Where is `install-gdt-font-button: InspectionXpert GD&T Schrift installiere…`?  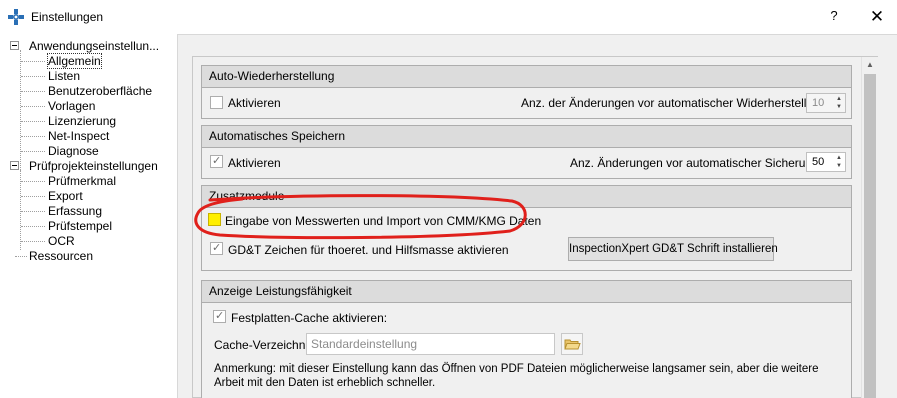 install-gdt-font-button: InspectionXpert GD&T Schrift installiere… is located at coordinates (673, 249).